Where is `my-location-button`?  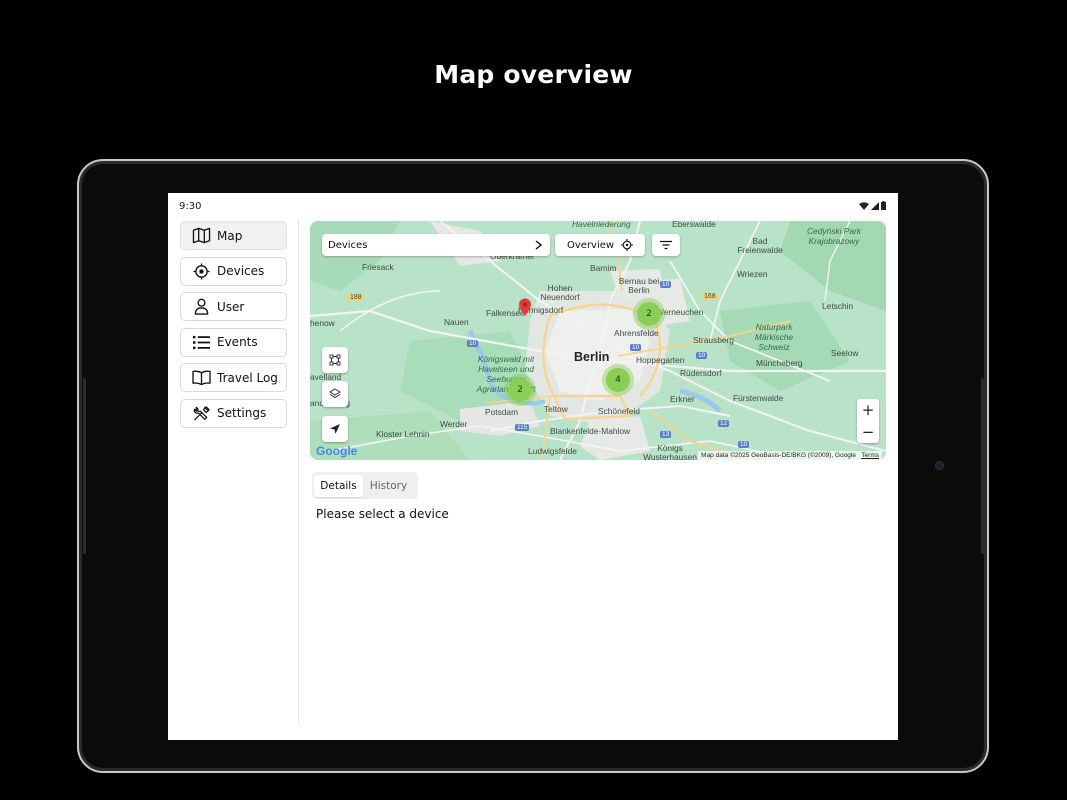
my-location-button is located at coordinates (335, 429).